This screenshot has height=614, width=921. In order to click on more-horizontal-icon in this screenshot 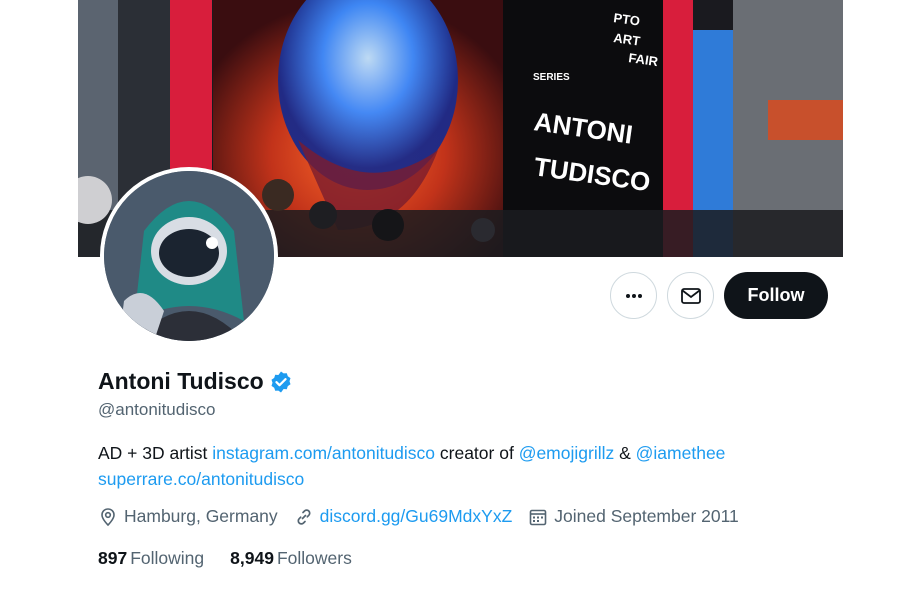, I will do `click(633, 295)`.